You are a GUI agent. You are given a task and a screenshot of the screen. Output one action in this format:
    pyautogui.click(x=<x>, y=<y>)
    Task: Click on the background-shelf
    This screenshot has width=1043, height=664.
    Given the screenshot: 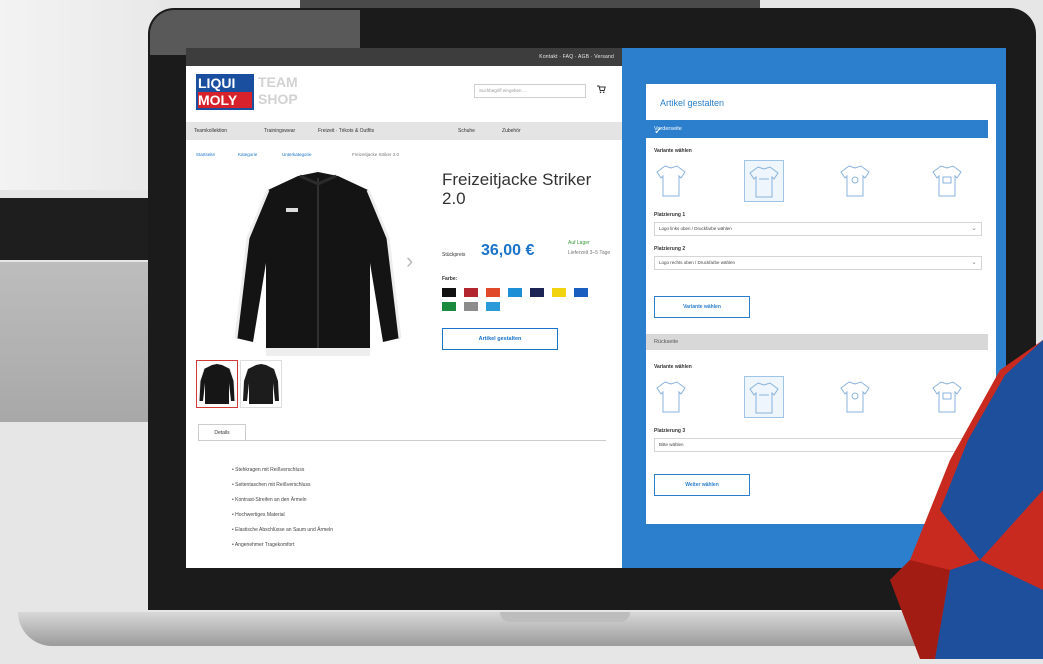 What is the action you would take?
    pyautogui.click(x=75, y=229)
    